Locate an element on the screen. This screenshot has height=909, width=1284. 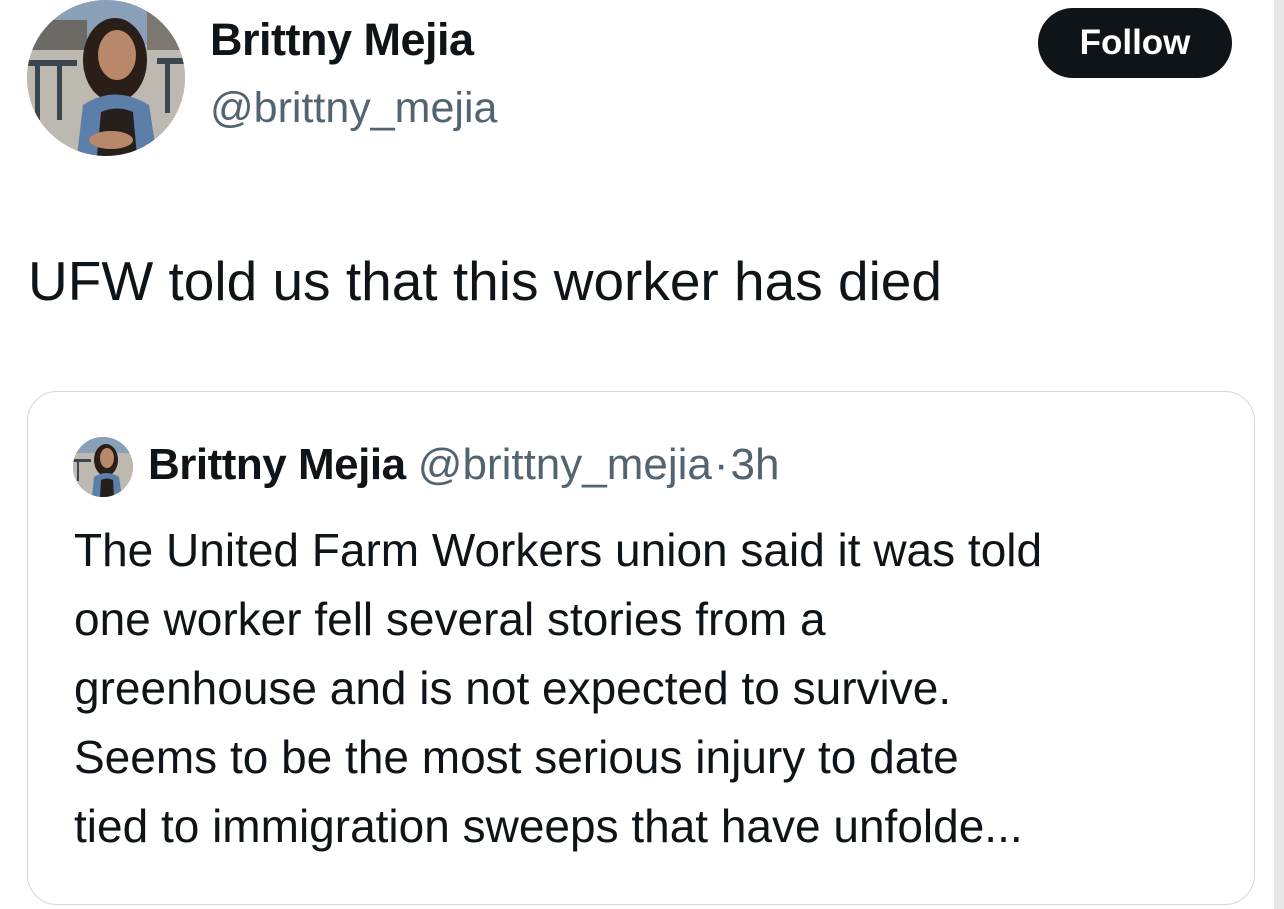
quoted-tweet-line: one worker fell several stories from a is located at coordinates (450, 619).